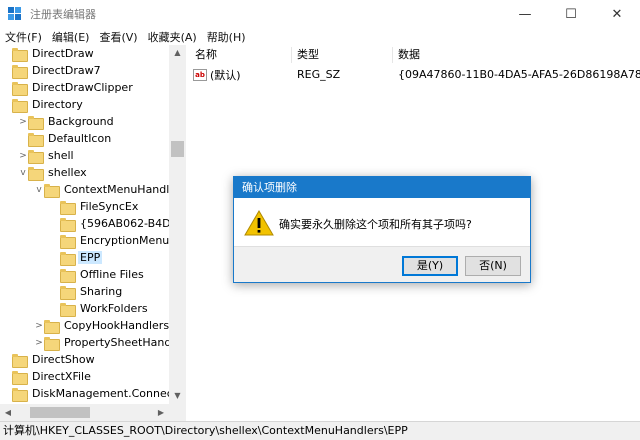 The width and height of the screenshot is (640, 440). What do you see at coordinates (519, 74) in the screenshot?
I see `value-data: {09A47860-11B0-4DA5-AFA5-26D86198A780}` at bounding box center [519, 74].